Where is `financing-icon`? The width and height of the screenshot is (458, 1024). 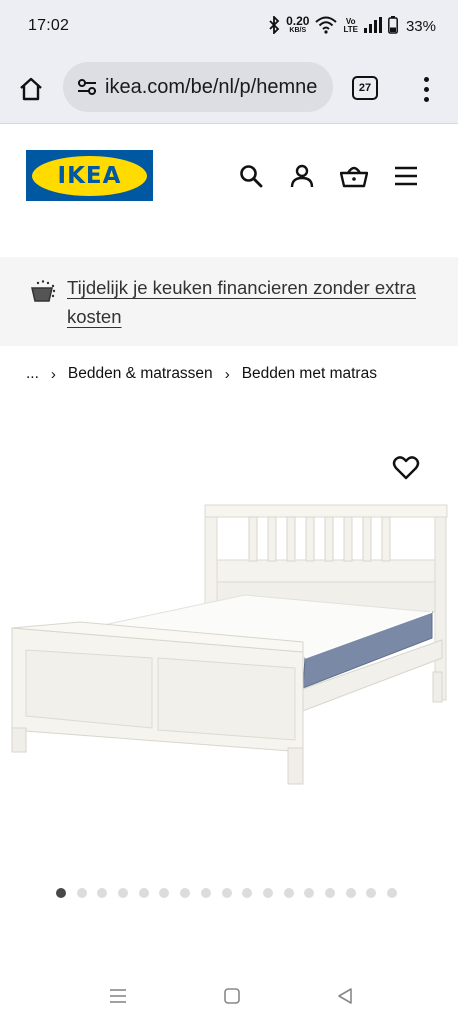 financing-icon is located at coordinates (42, 292).